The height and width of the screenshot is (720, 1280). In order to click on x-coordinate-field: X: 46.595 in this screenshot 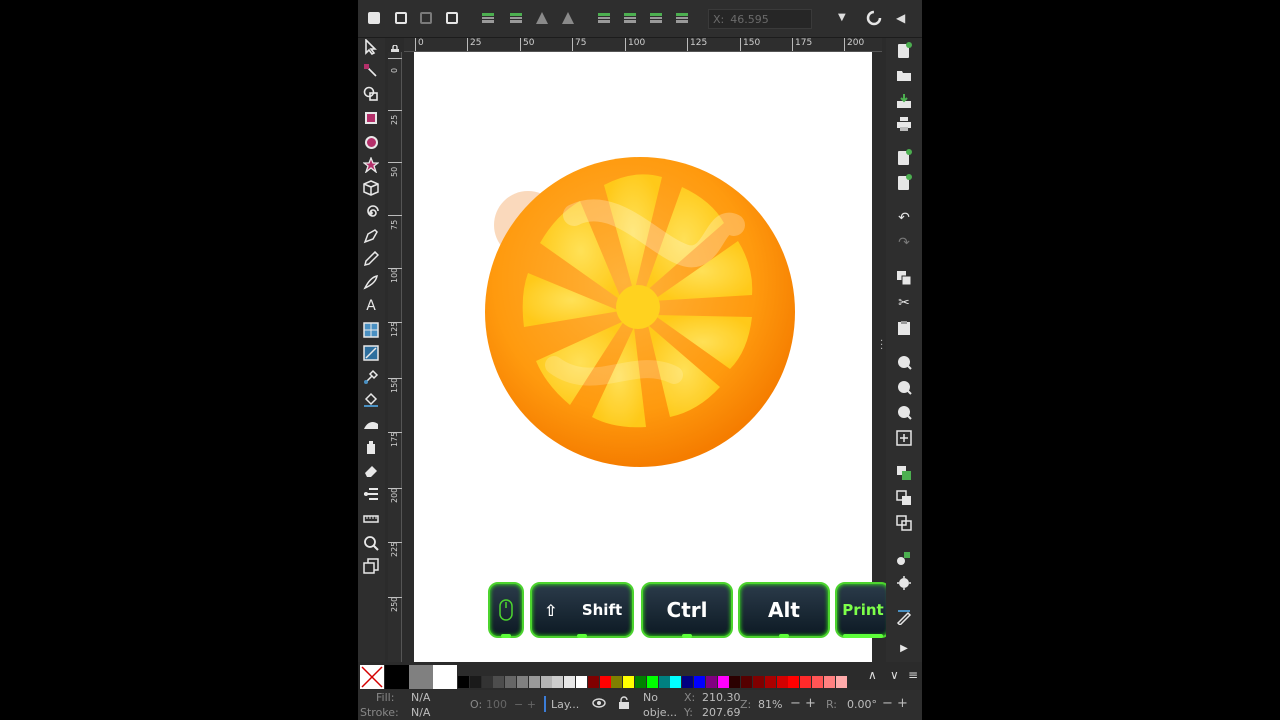, I will do `click(760, 19)`.